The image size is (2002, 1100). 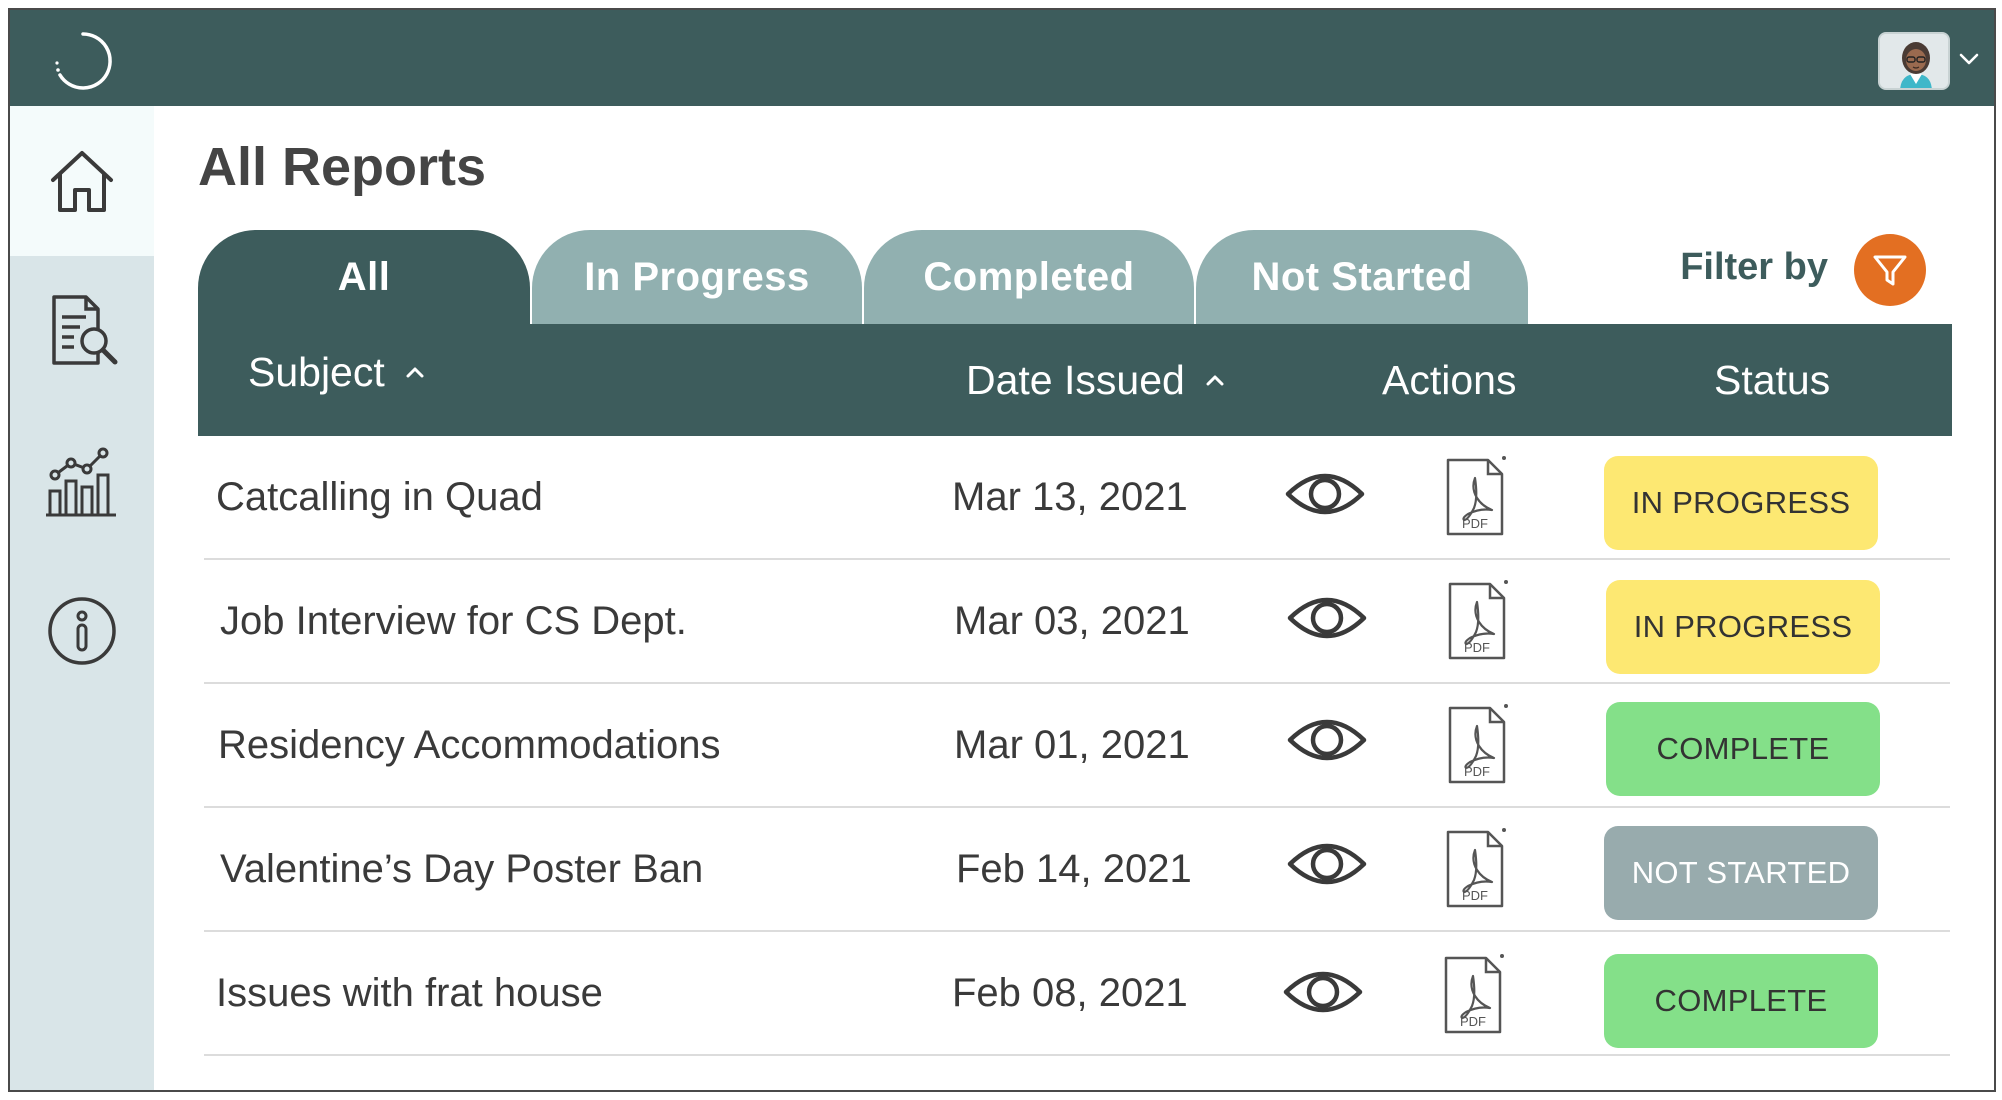 I want to click on funnel-icon, so click(x=1890, y=270).